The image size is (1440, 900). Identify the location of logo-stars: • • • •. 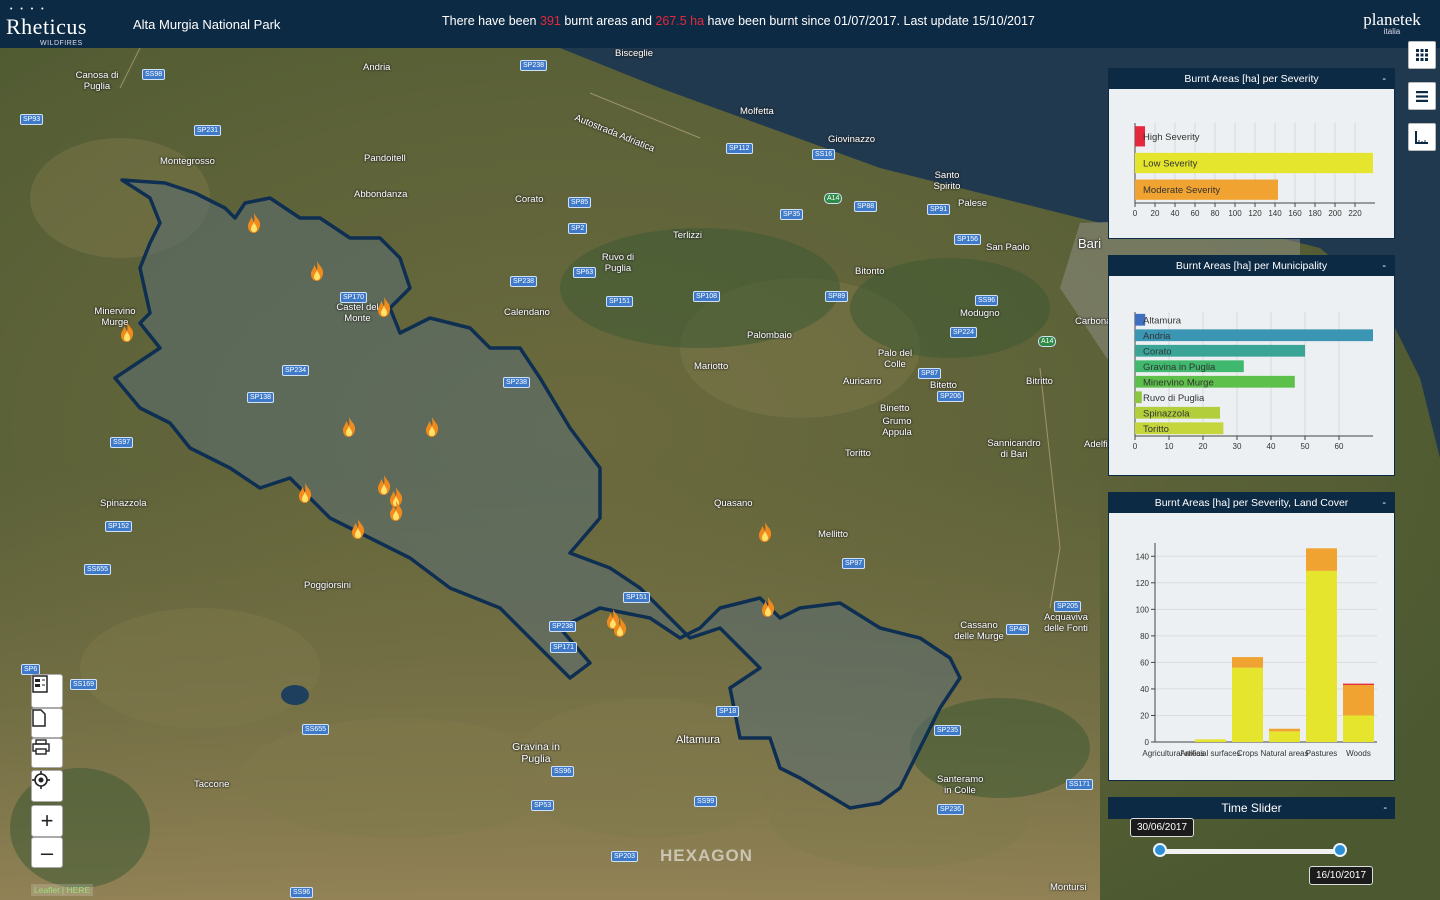
(28, 9).